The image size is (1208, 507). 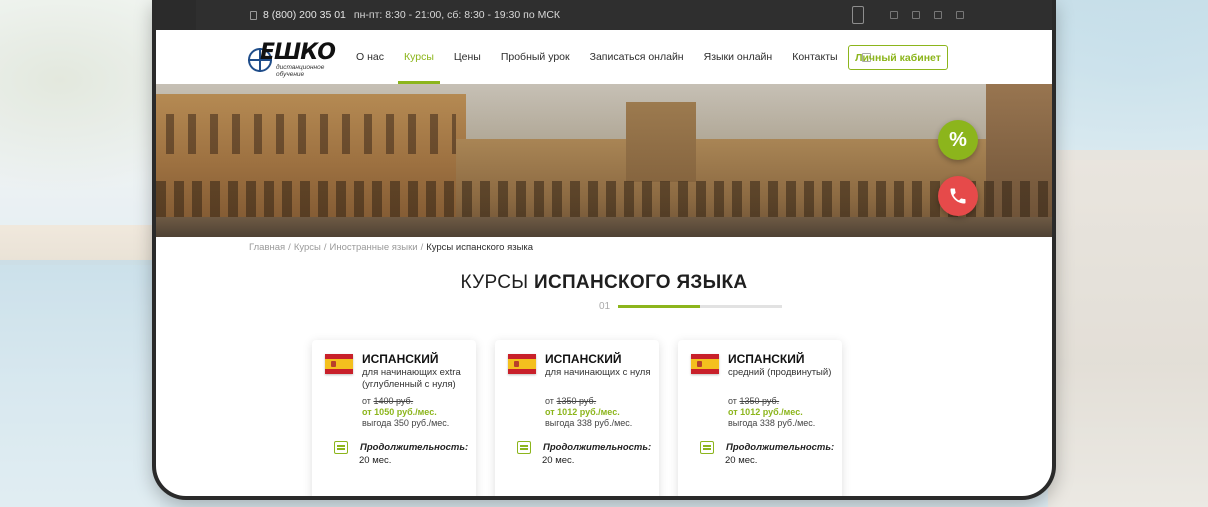 I want to click on course-description: средний (продвинутый), so click(x=780, y=372).